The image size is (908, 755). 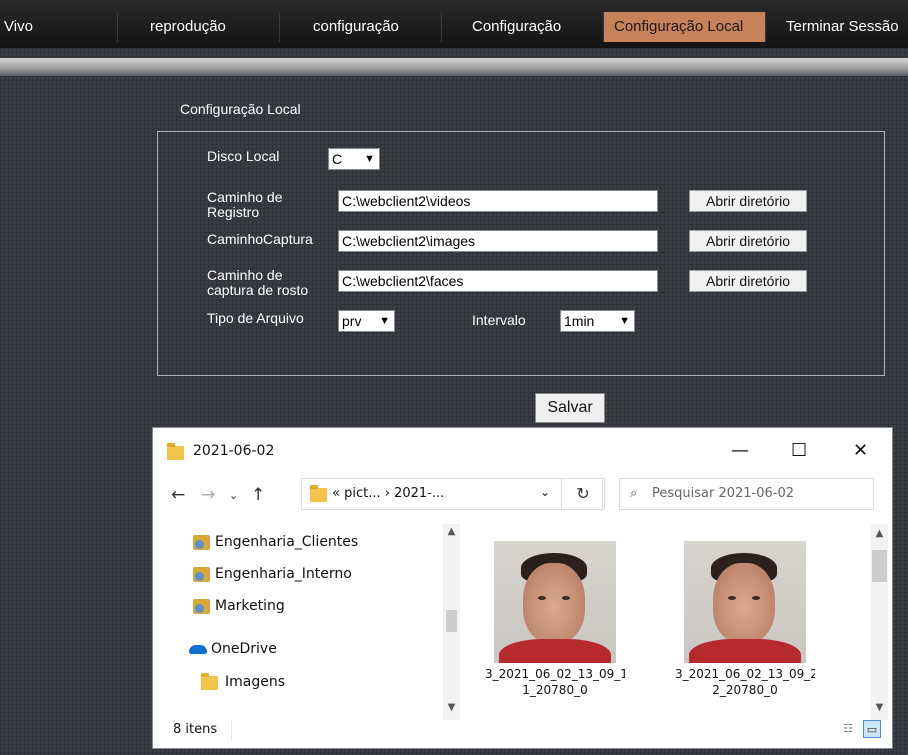 I want to click on nav-item-imagens: Imagens, so click(x=243, y=681).